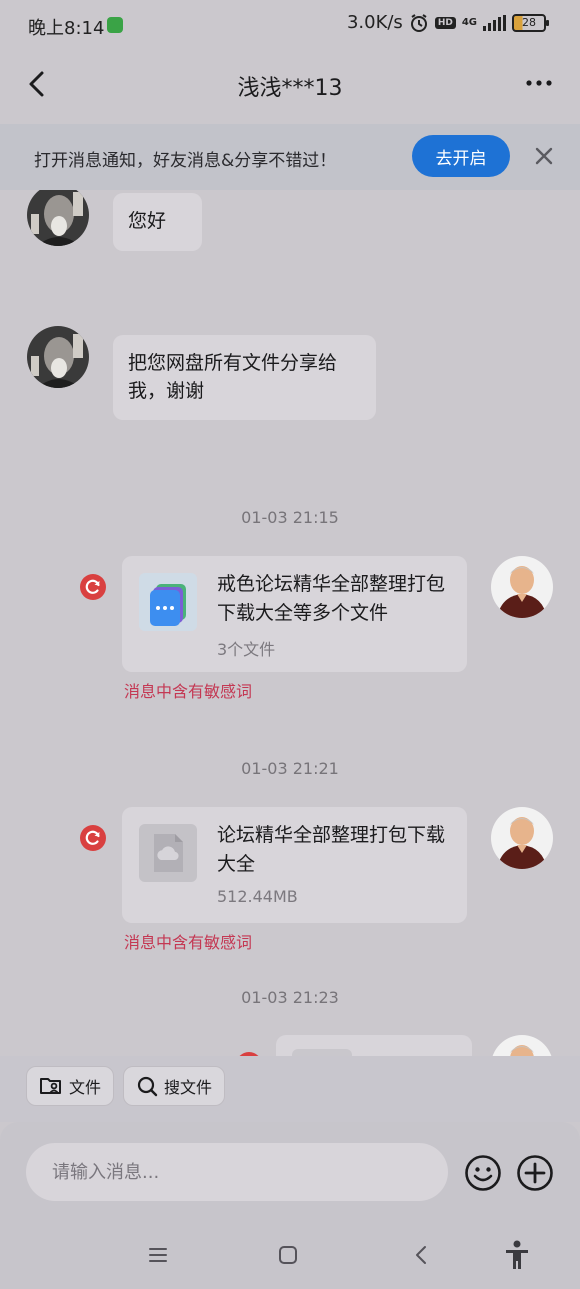  I want to click on title-bar: 浅浅***13, so click(290, 85).